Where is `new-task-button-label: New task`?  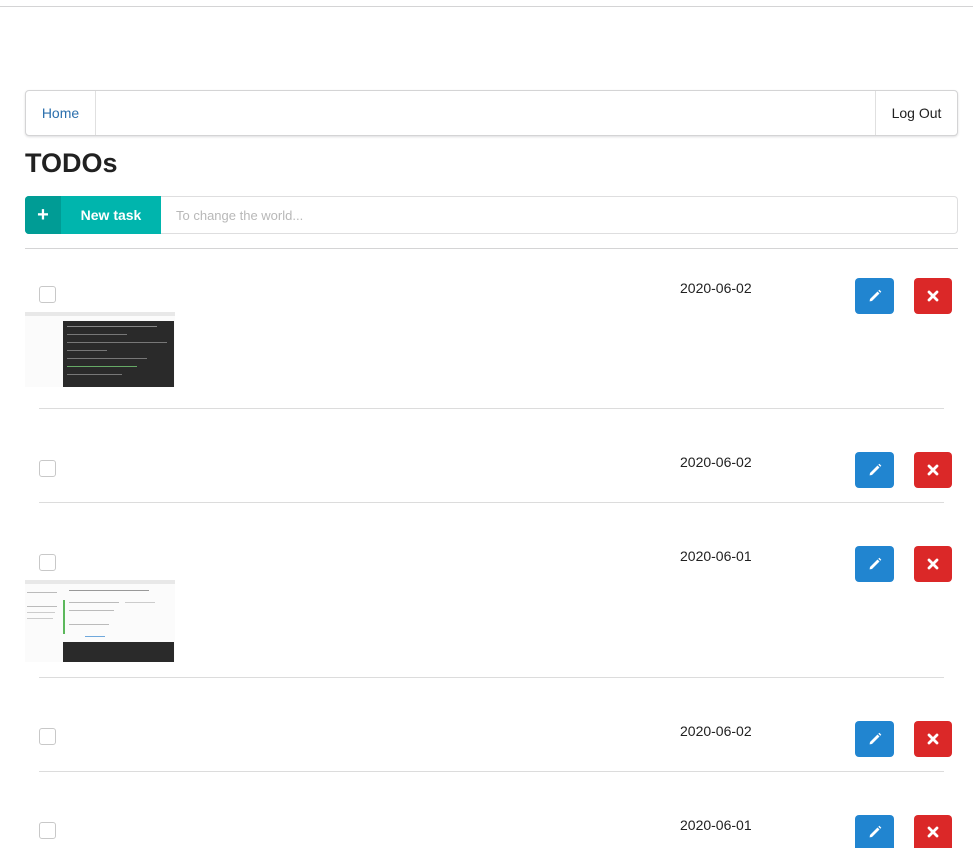
new-task-button-label: New task is located at coordinates (111, 215).